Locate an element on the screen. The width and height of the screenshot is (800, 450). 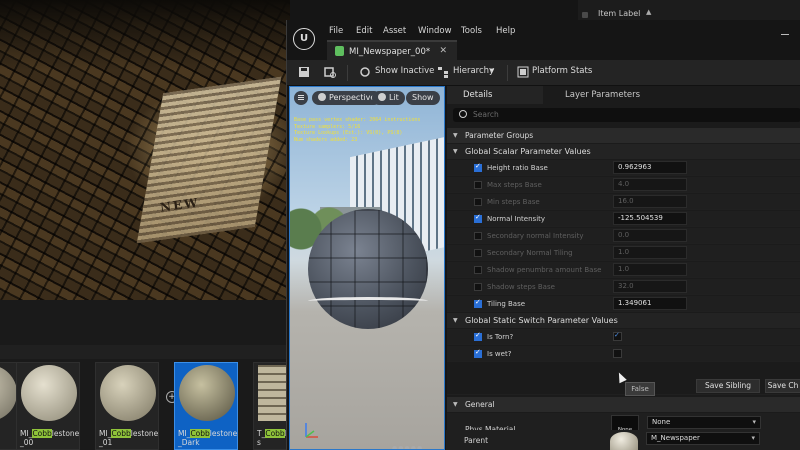
lit-button: Lit is located at coordinates (388, 98).